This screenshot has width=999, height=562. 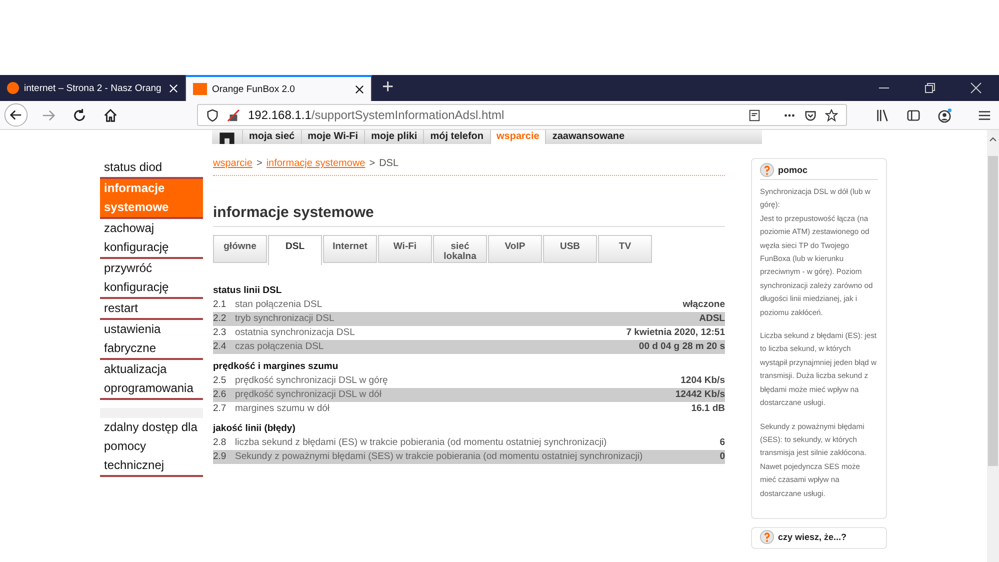 What do you see at coordinates (308, 395) in the screenshot?
I see `row-label: prędkość synchronizacji DSL w dół` at bounding box center [308, 395].